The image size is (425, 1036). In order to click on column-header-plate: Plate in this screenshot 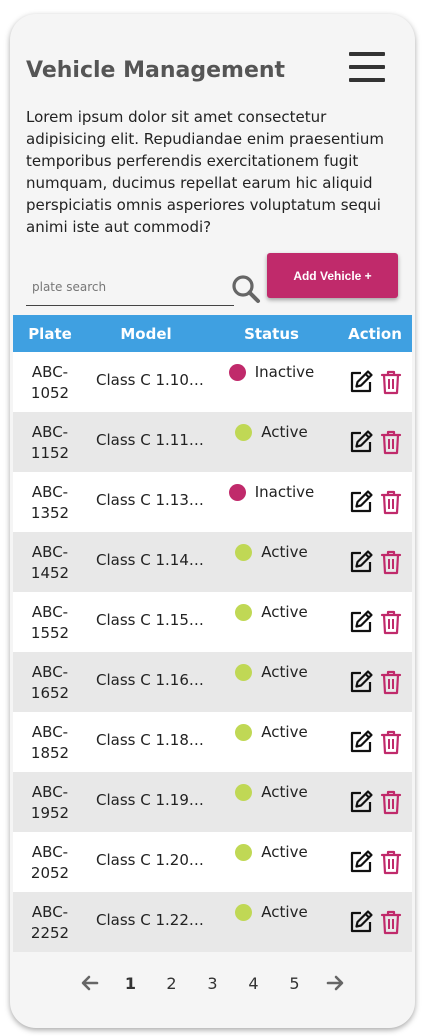, I will do `click(50, 333)`.